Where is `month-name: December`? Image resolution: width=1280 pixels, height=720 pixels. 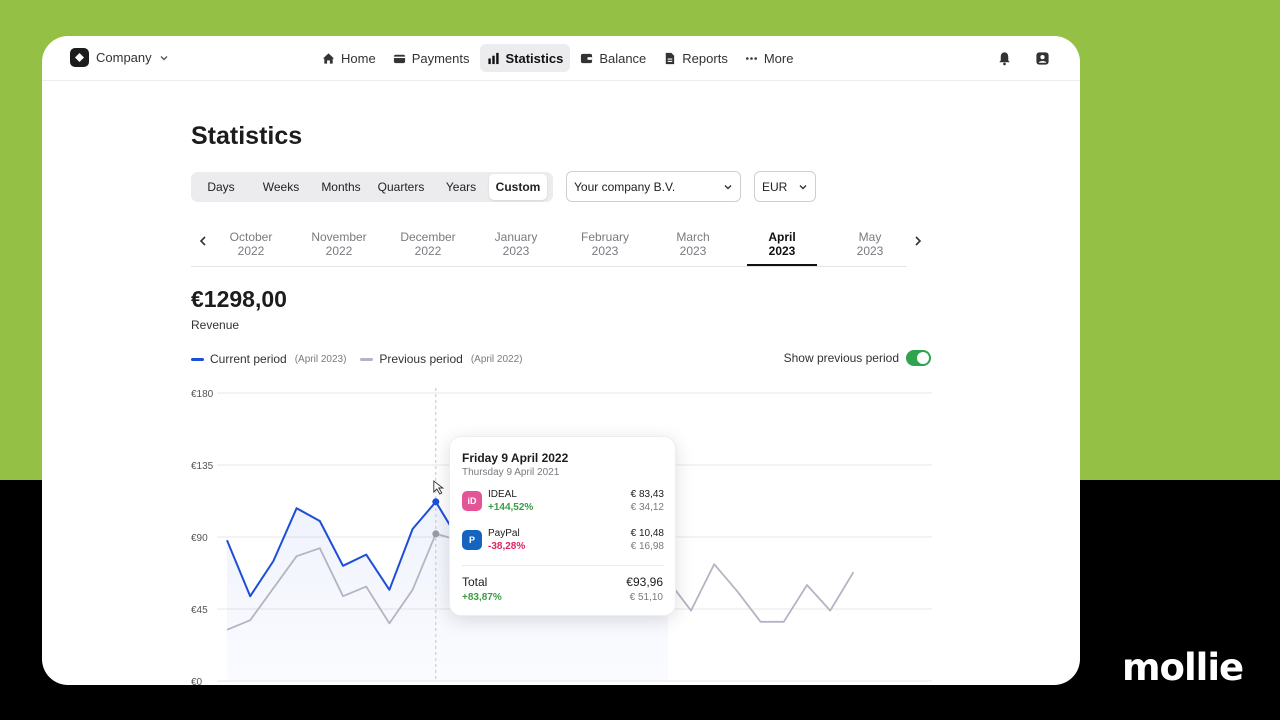 month-name: December is located at coordinates (428, 237).